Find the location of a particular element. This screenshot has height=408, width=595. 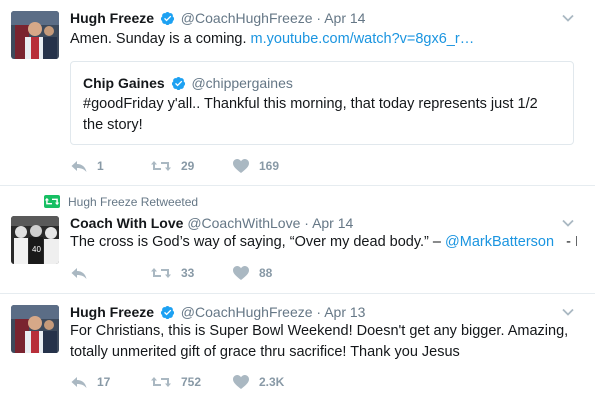

like-button: 169 is located at coordinates (272, 166).